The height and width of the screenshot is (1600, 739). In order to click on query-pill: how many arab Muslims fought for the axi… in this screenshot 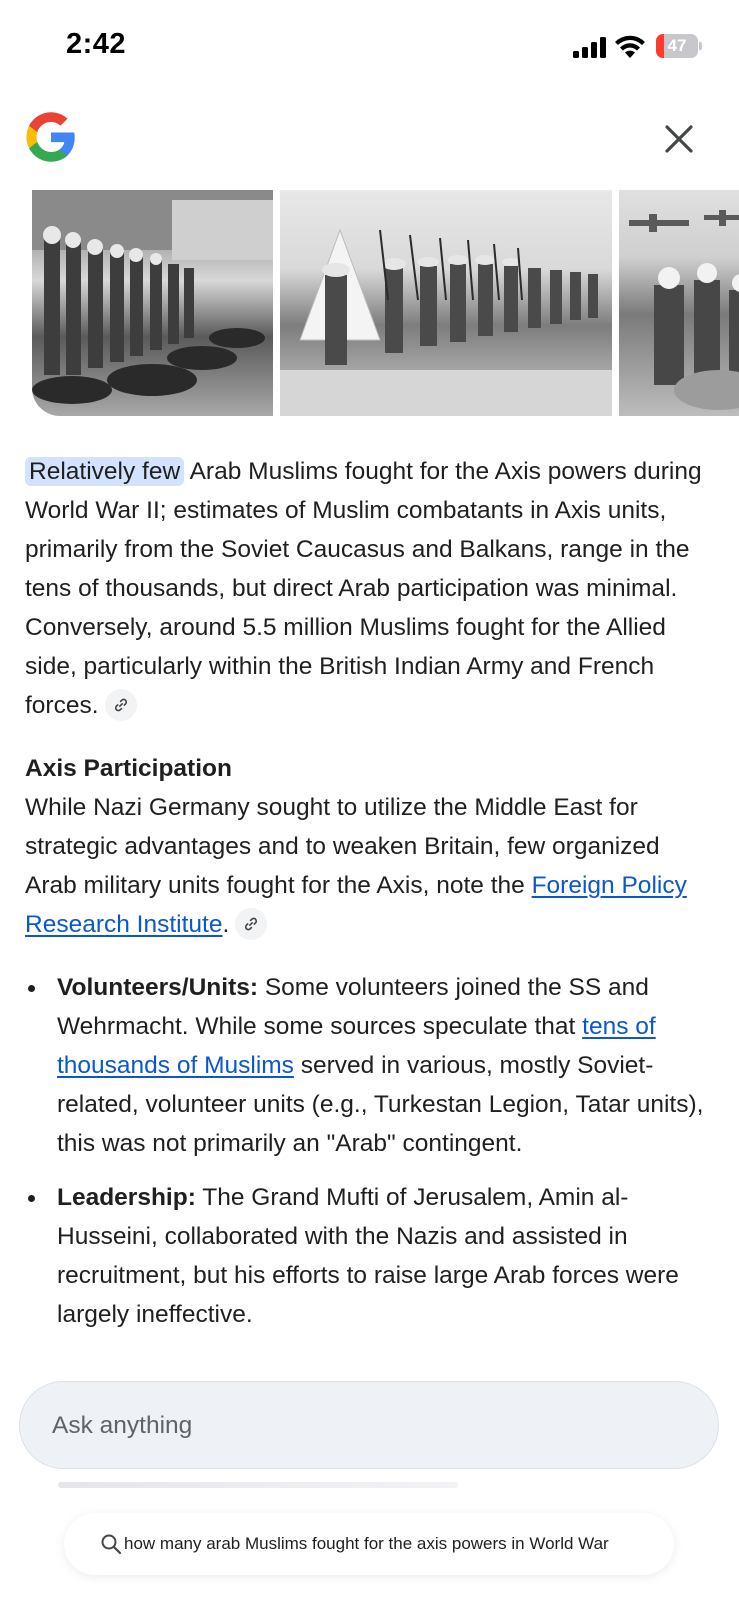, I will do `click(369, 1544)`.